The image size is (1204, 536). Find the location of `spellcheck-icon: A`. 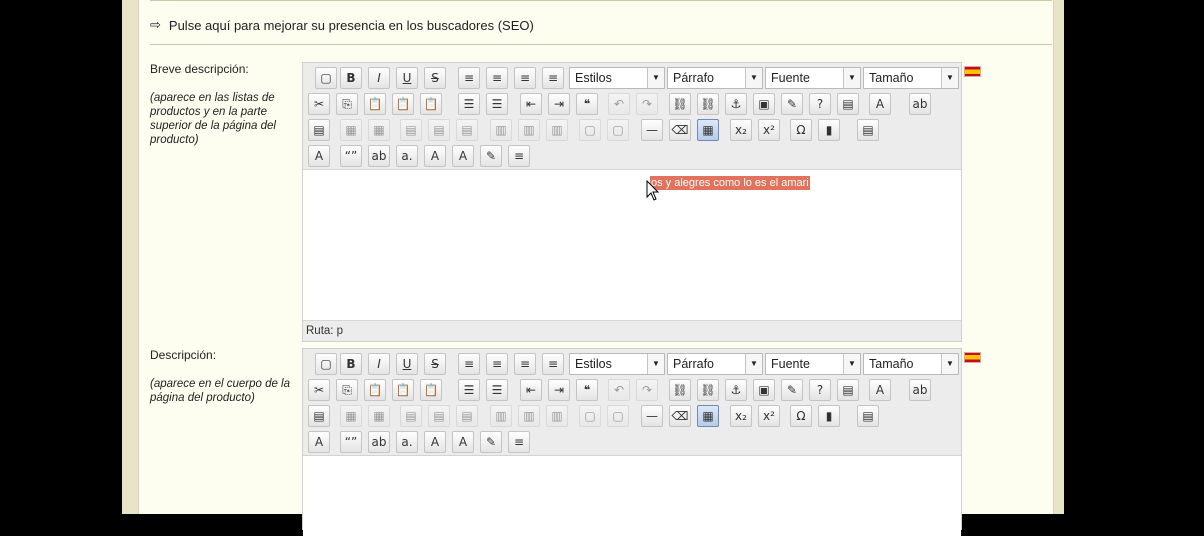

spellcheck-icon: A is located at coordinates (319, 156).